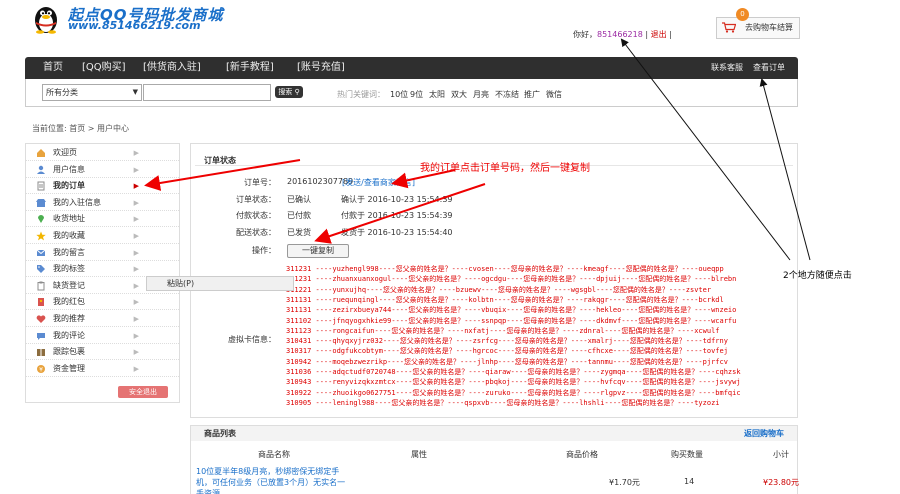 Image resolution: width=900 pixels, height=494 pixels. I want to click on arrow-to-copy-button, so click(400, 213).